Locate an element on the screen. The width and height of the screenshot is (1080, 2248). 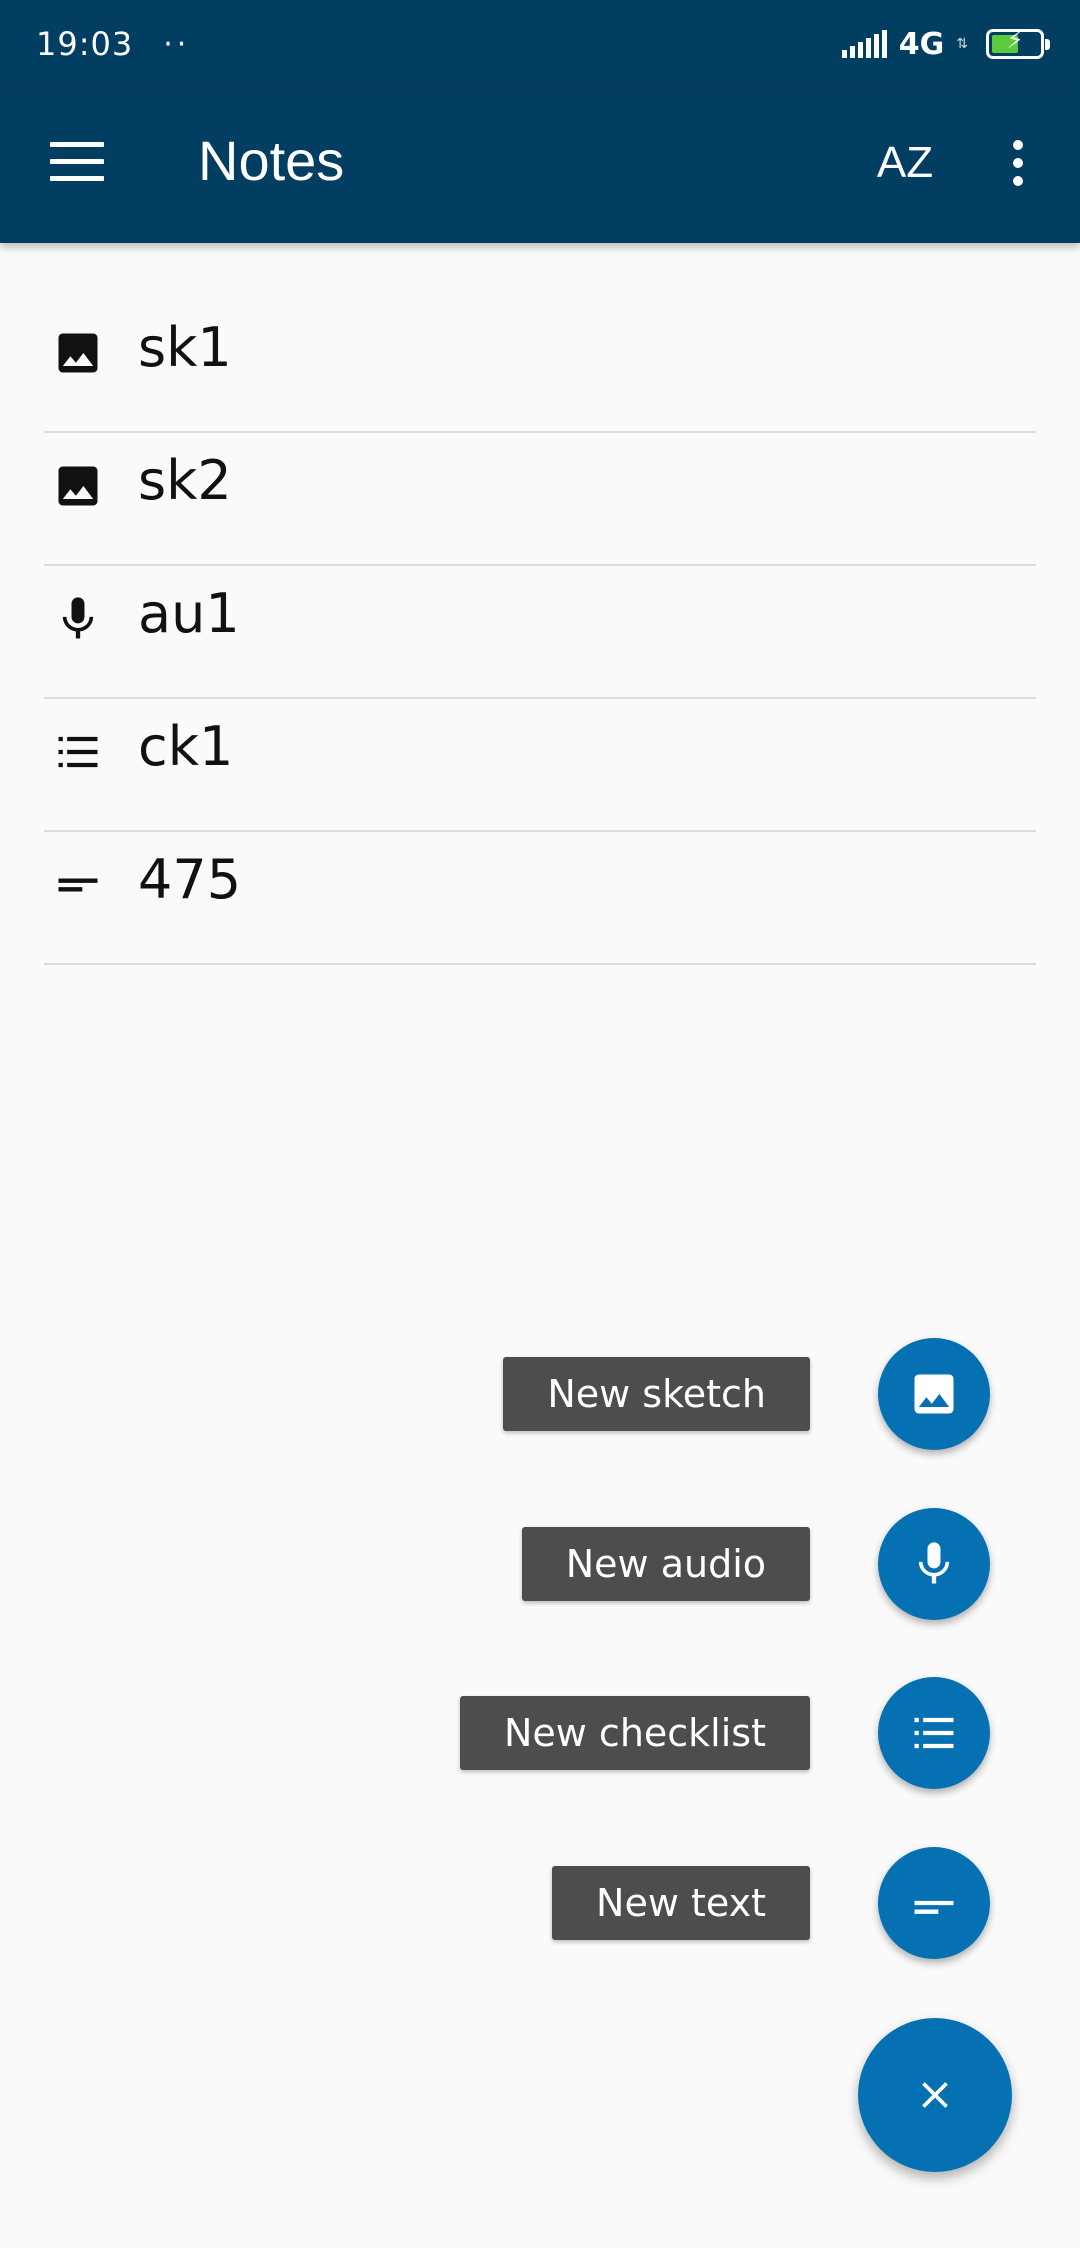
note-row-sk2: sk2 is located at coordinates (540, 499).